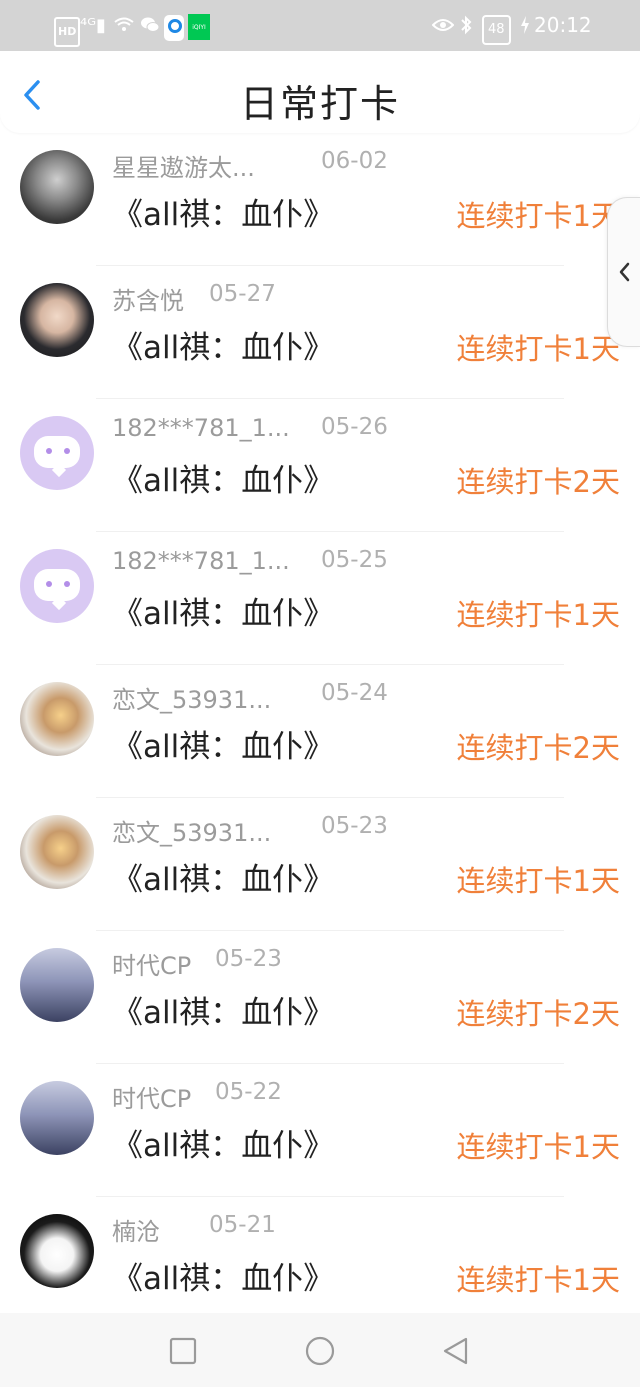  I want to click on checkin-row: 星星遨游太... 06-02 《all祺：血仆》 连续打卡1天, so click(320, 199).